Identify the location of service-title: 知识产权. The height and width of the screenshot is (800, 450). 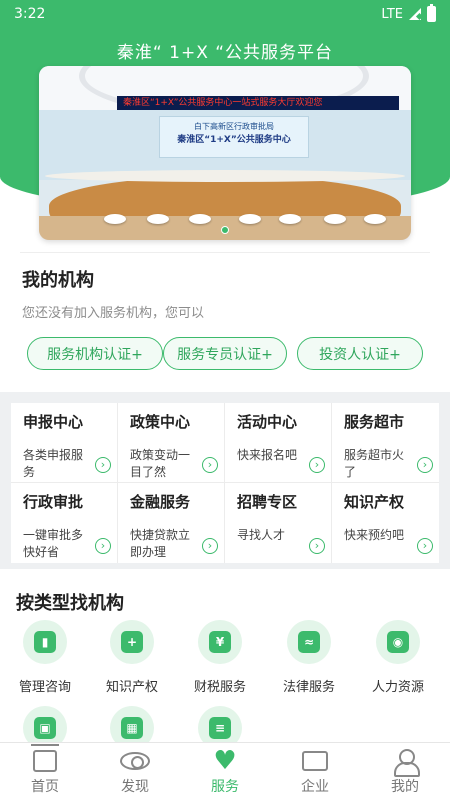
(374, 502).